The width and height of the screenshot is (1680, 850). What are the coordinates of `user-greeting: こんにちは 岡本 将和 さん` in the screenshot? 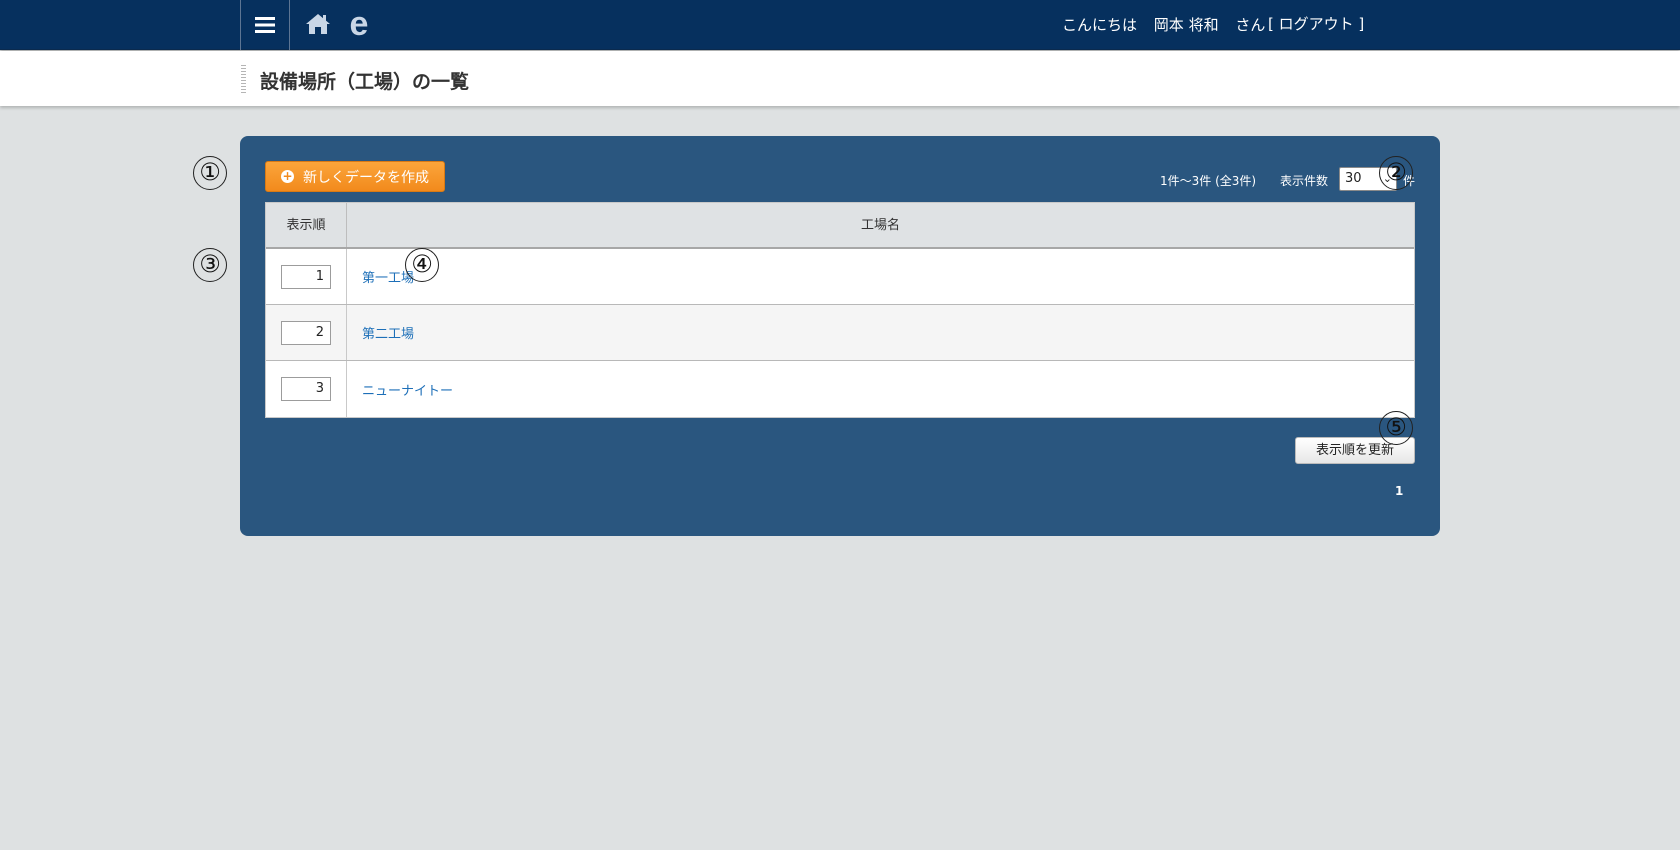 It's located at (1169, 24).